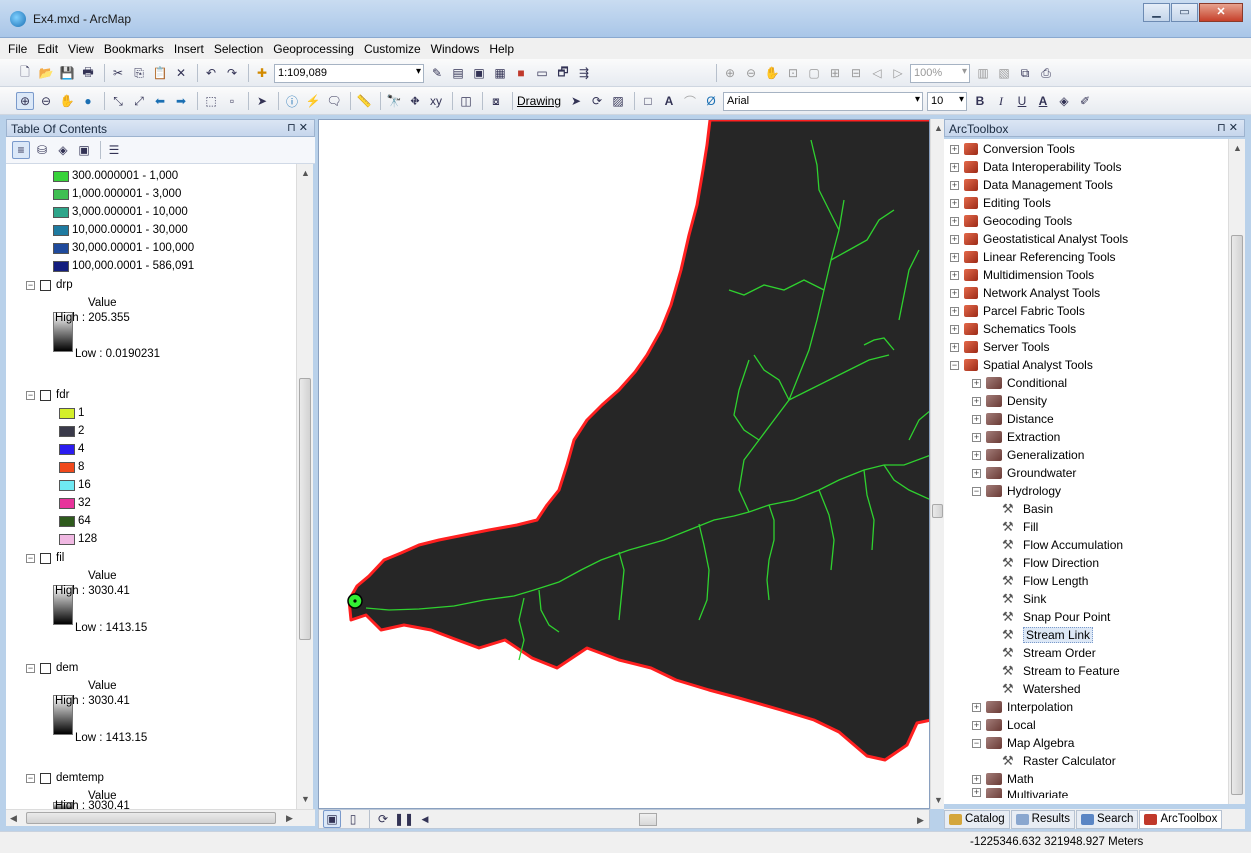 This screenshot has width=1251, height=853. I want to click on toolbox-geocoding-tools: + Geocoding Tools, so click(1011, 221).